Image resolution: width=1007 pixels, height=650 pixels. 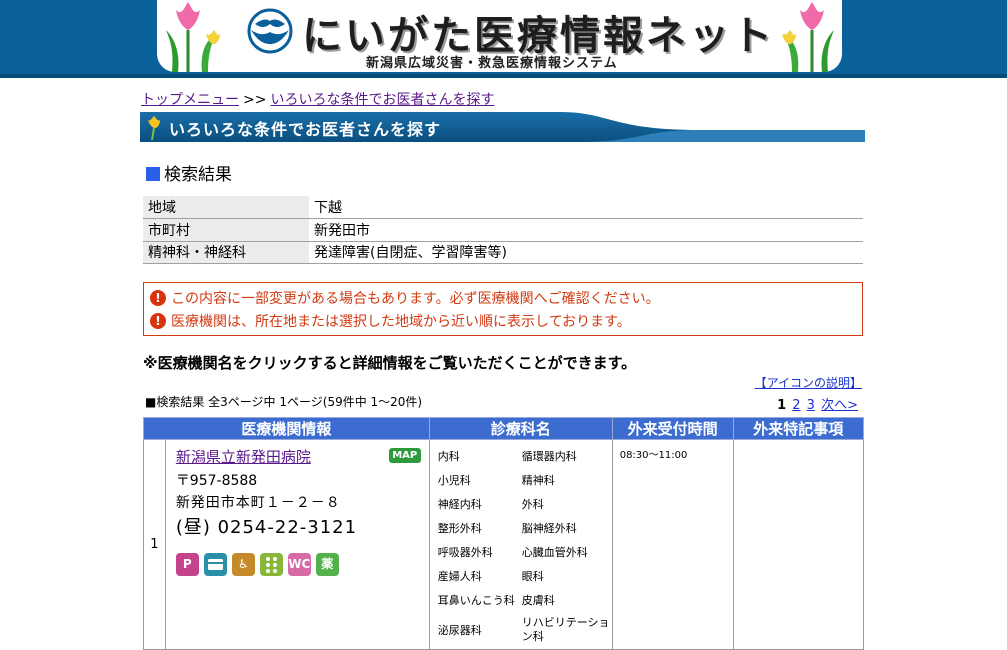 What do you see at coordinates (226, 230) in the screenshot?
I see `condition-key: 市町村` at bounding box center [226, 230].